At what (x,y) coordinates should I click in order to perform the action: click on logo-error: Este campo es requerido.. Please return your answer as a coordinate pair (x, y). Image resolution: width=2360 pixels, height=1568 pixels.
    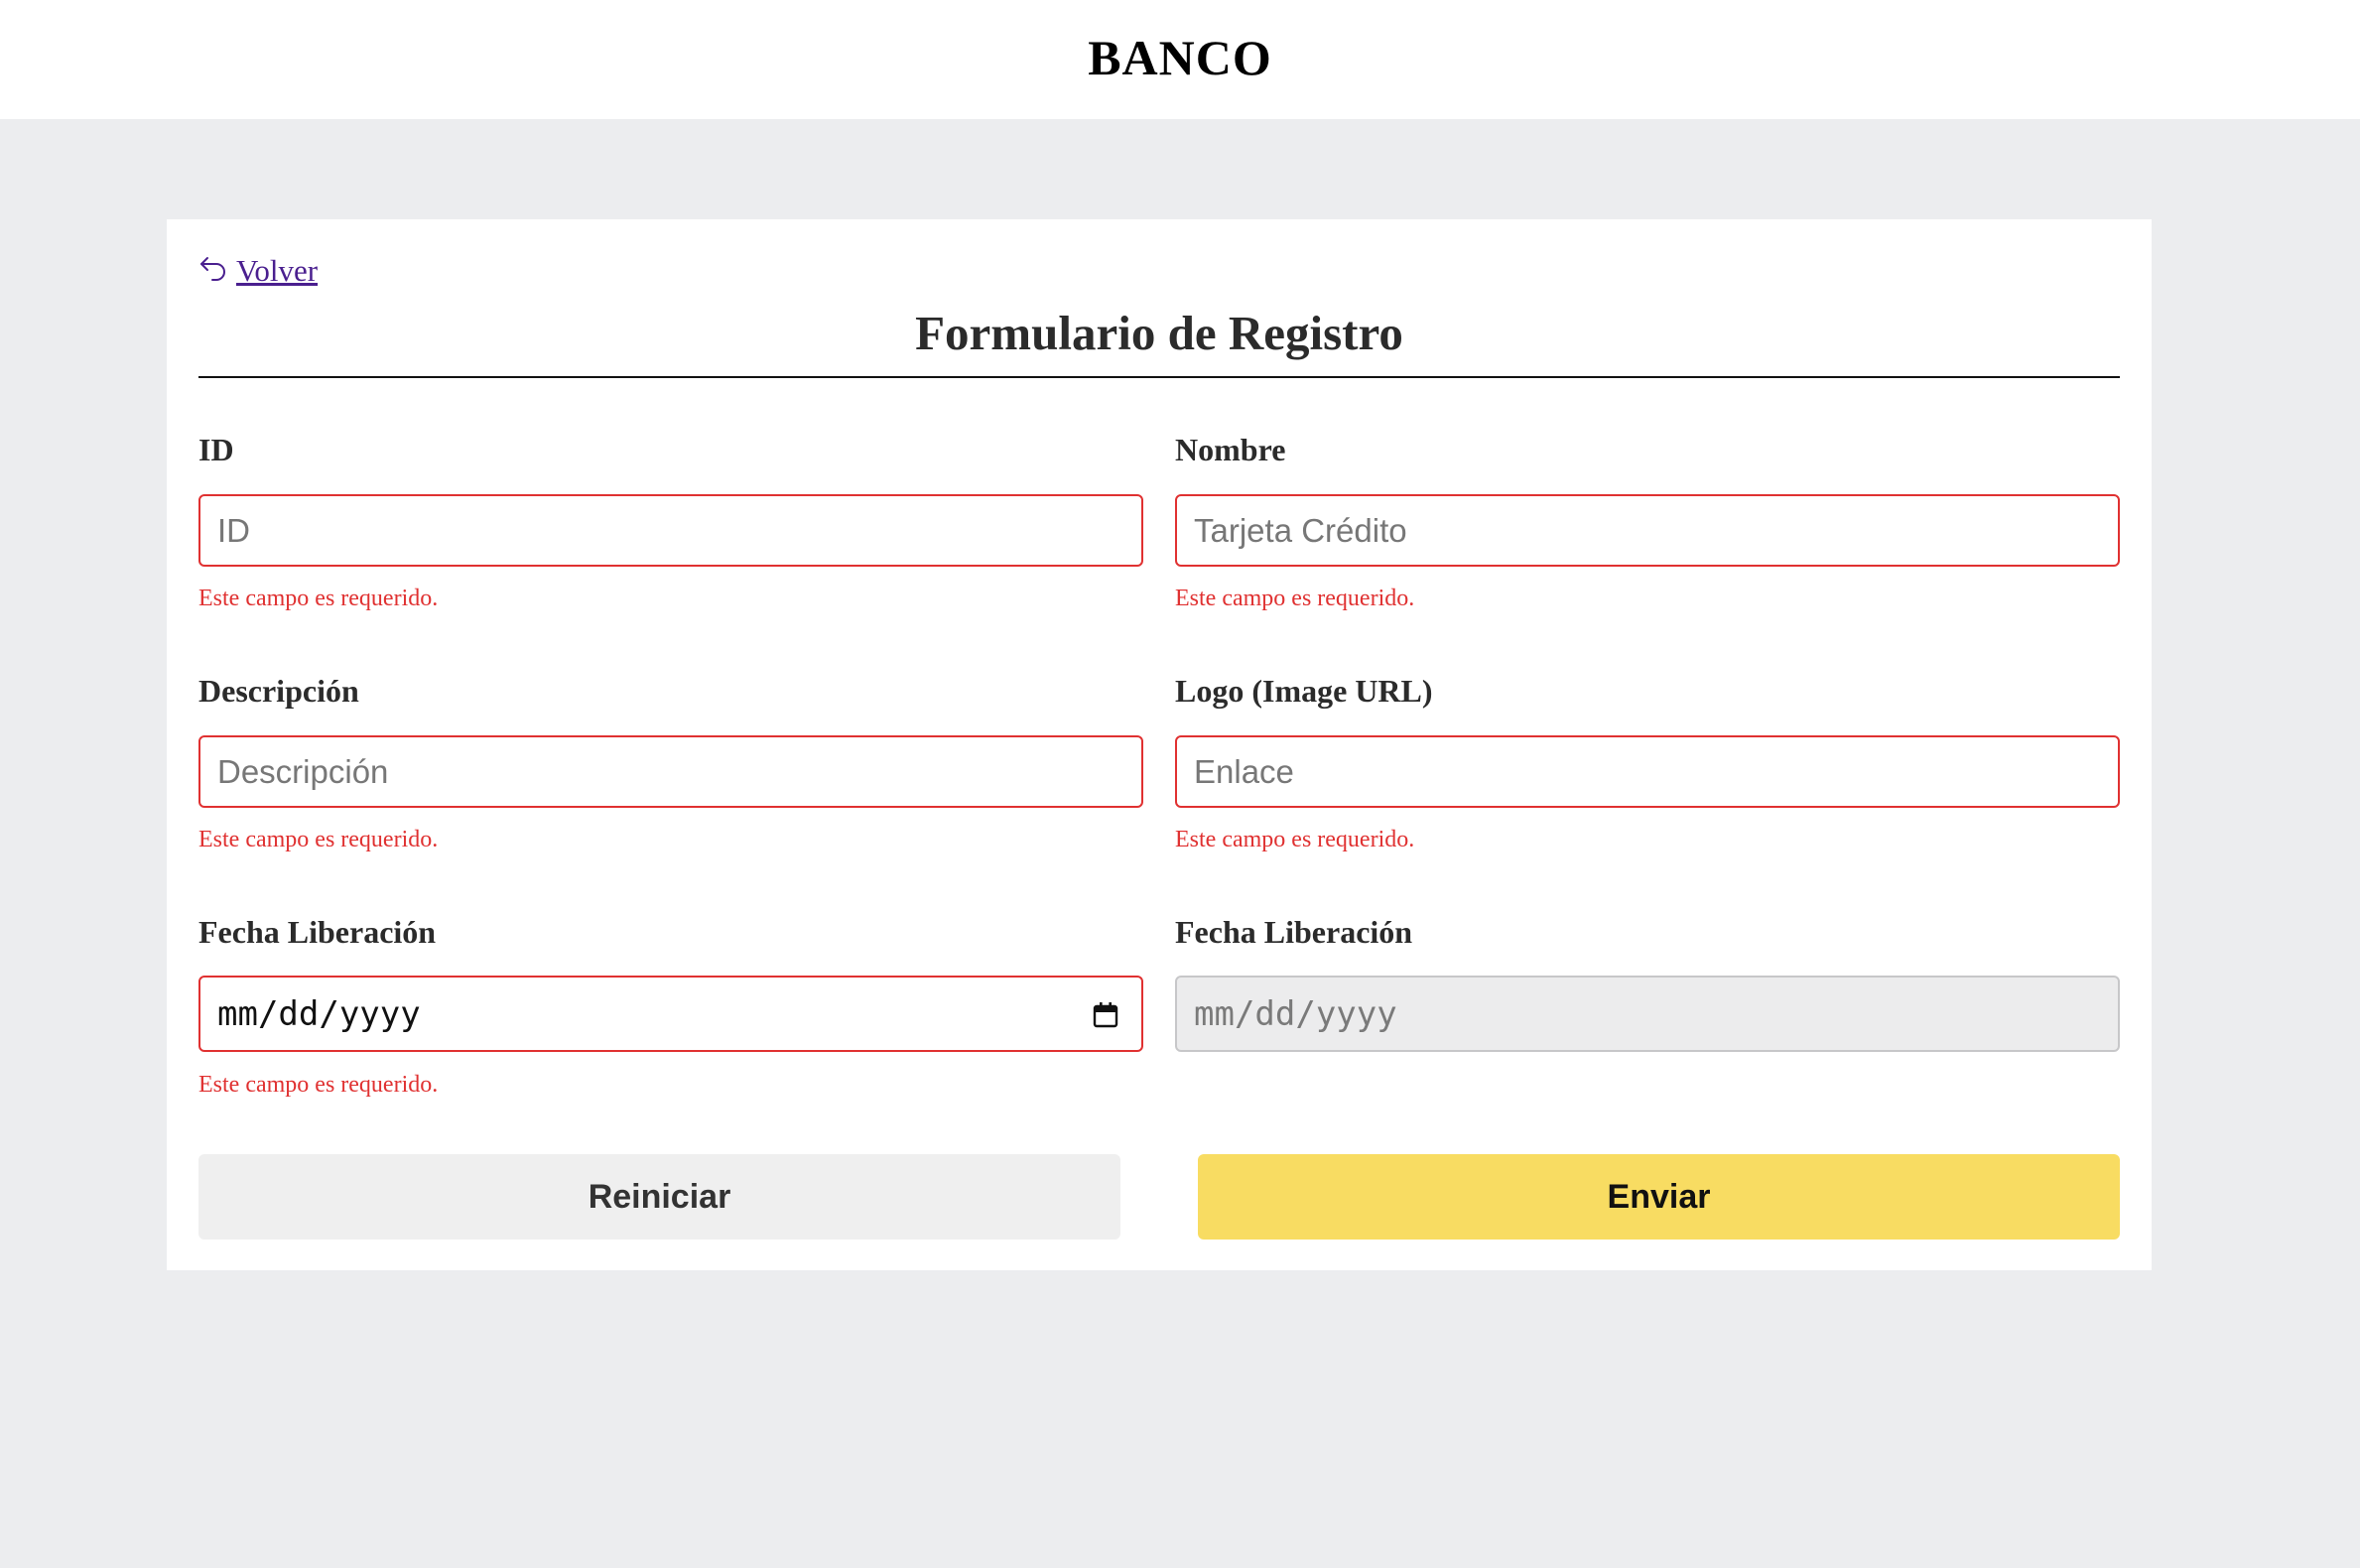
    Looking at the image, I should click on (1295, 839).